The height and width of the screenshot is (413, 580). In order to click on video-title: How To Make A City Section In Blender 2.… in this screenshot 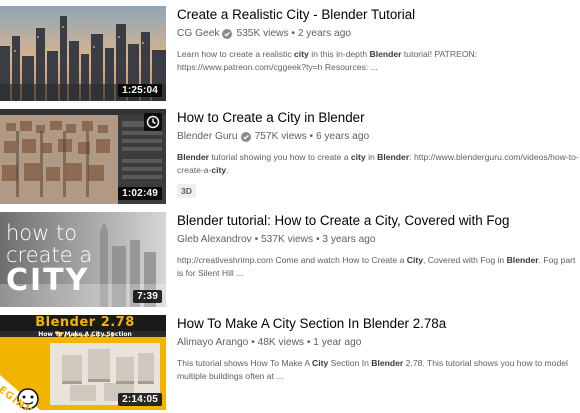, I will do `click(377, 323)`.